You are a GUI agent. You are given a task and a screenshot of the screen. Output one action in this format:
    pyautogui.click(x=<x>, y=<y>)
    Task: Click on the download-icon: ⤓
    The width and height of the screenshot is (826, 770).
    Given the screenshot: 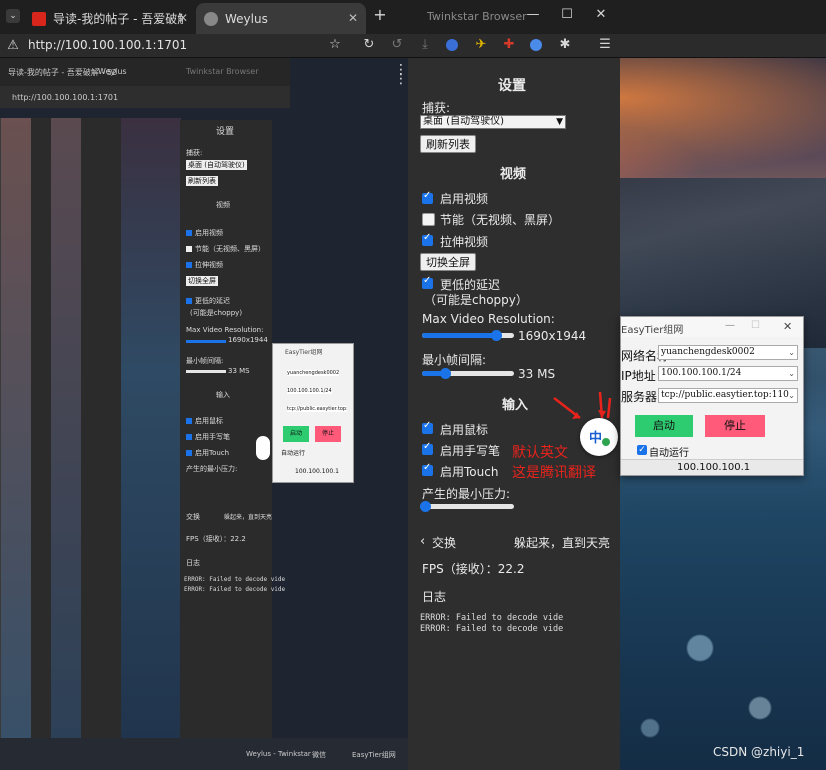 What is the action you would take?
    pyautogui.click(x=425, y=45)
    